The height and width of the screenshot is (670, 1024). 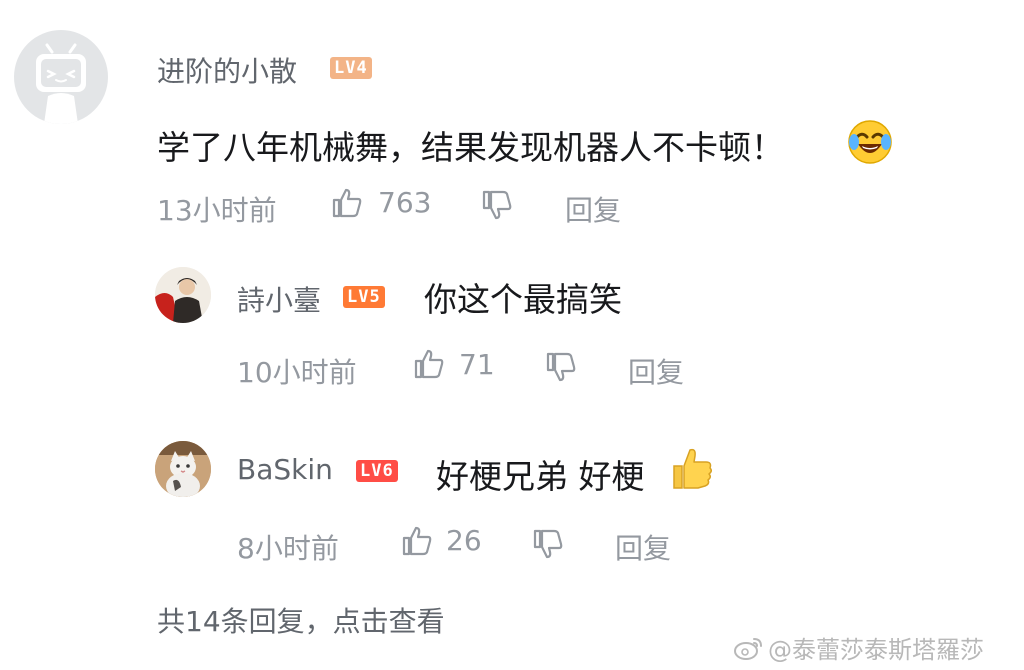 What do you see at coordinates (288, 548) in the screenshot?
I see `reply-time: 8小时前` at bounding box center [288, 548].